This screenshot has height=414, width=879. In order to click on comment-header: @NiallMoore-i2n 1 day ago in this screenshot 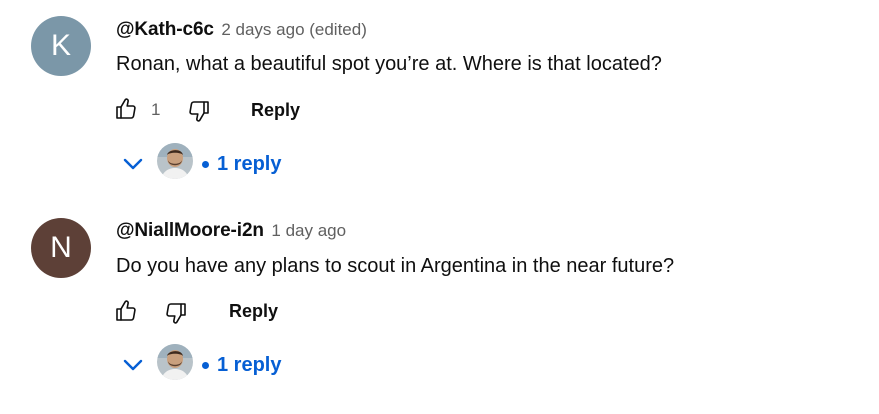, I will do `click(231, 231)`.